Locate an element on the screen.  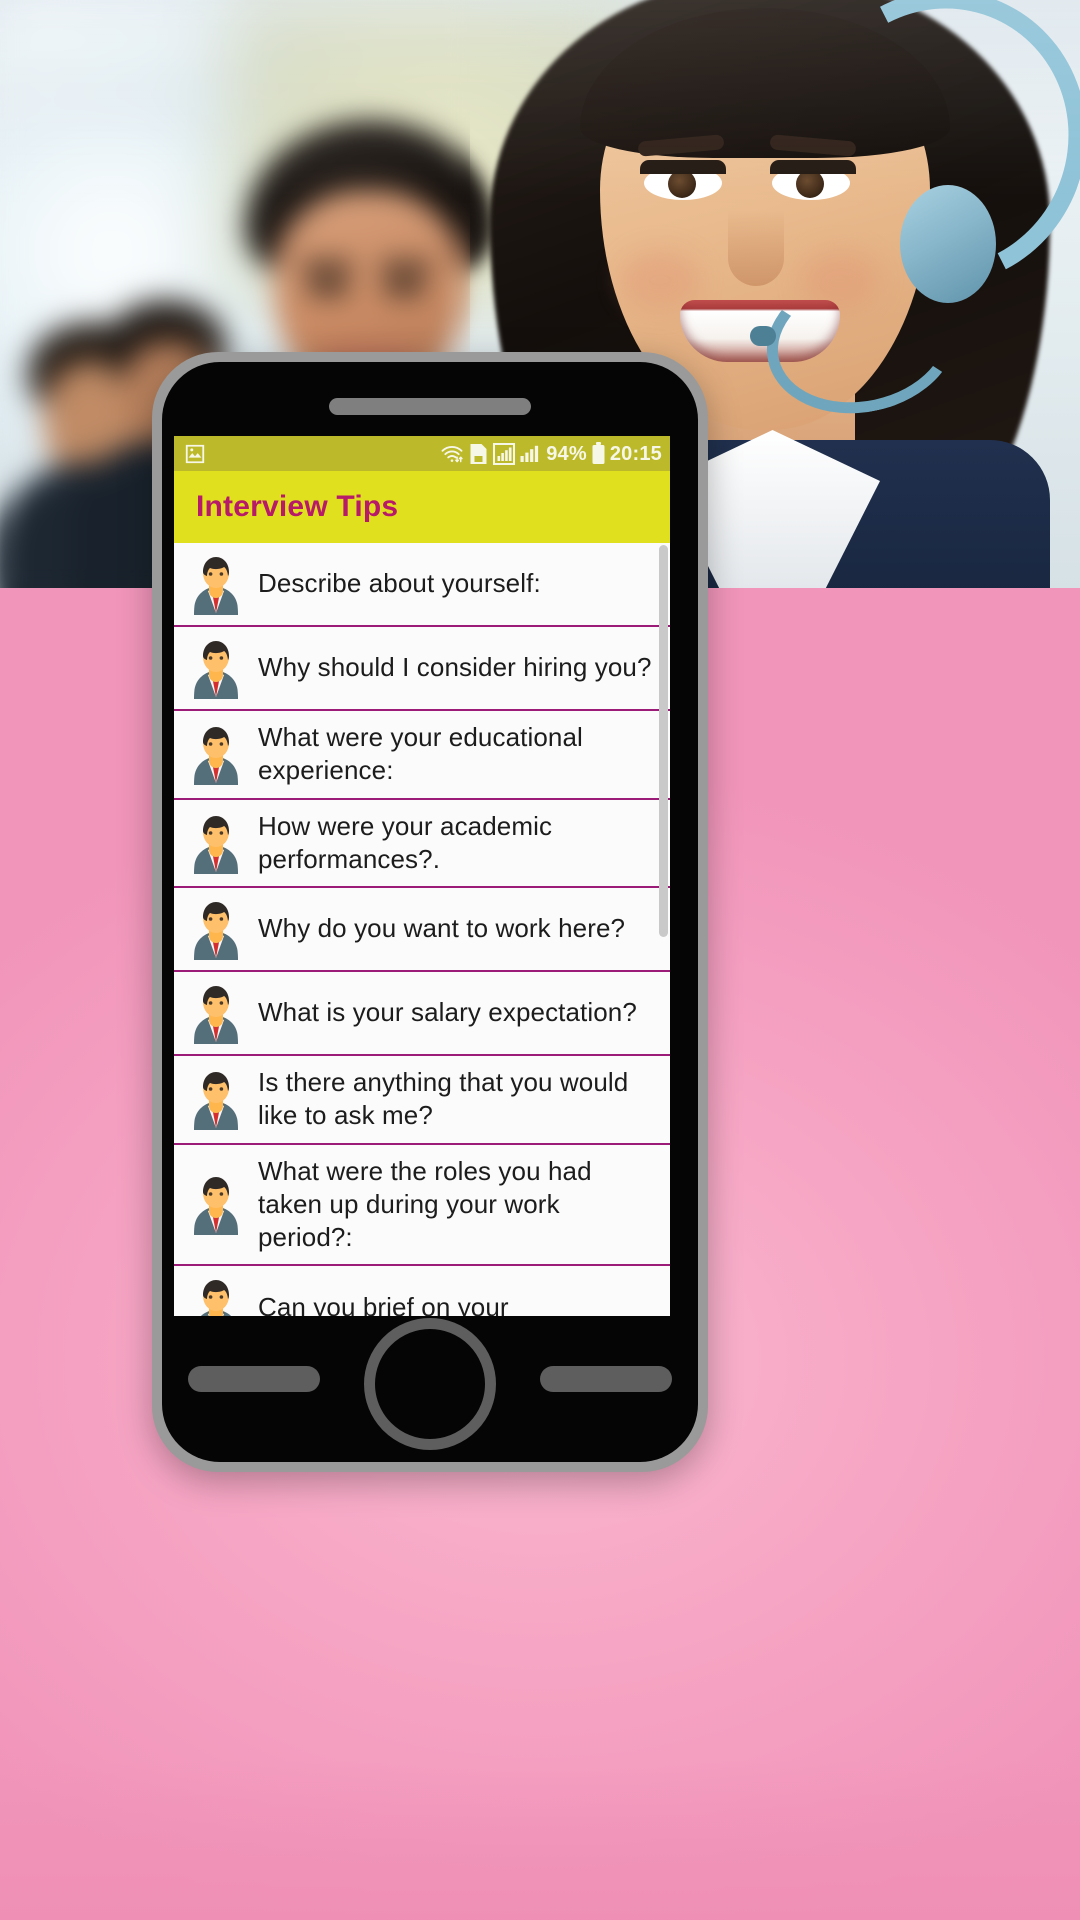
list-item-label: Describe about yourself: is located at coordinates (399, 583).